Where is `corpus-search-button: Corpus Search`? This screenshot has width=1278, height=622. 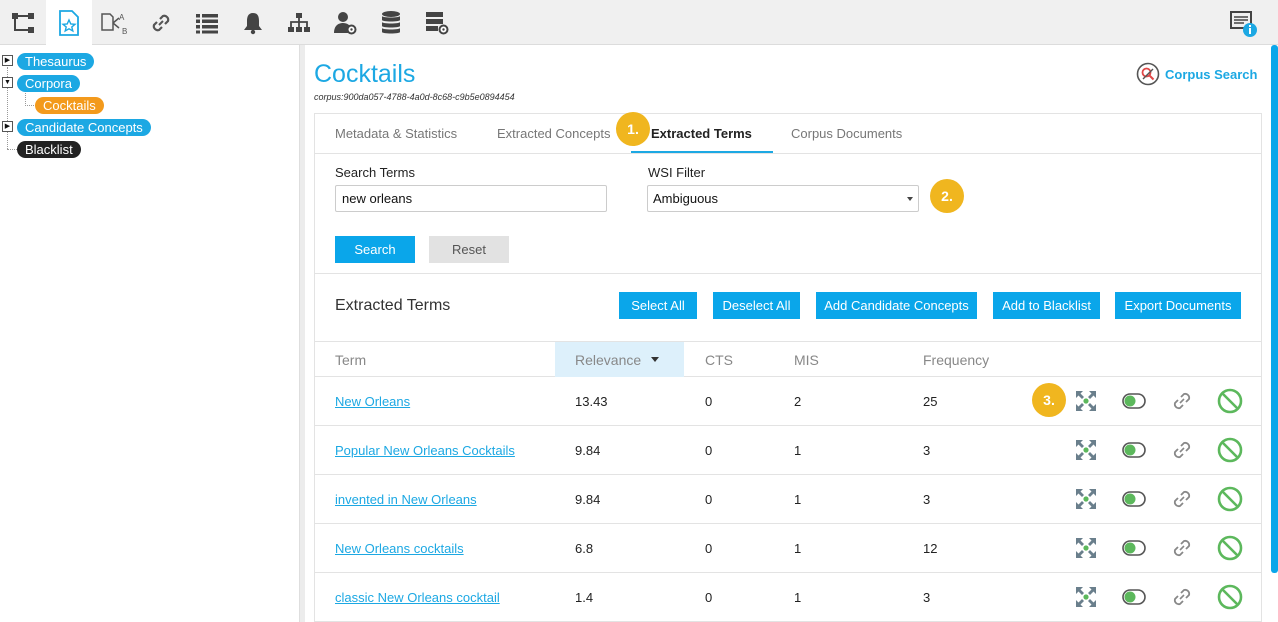
corpus-search-button: Corpus Search is located at coordinates (1196, 74).